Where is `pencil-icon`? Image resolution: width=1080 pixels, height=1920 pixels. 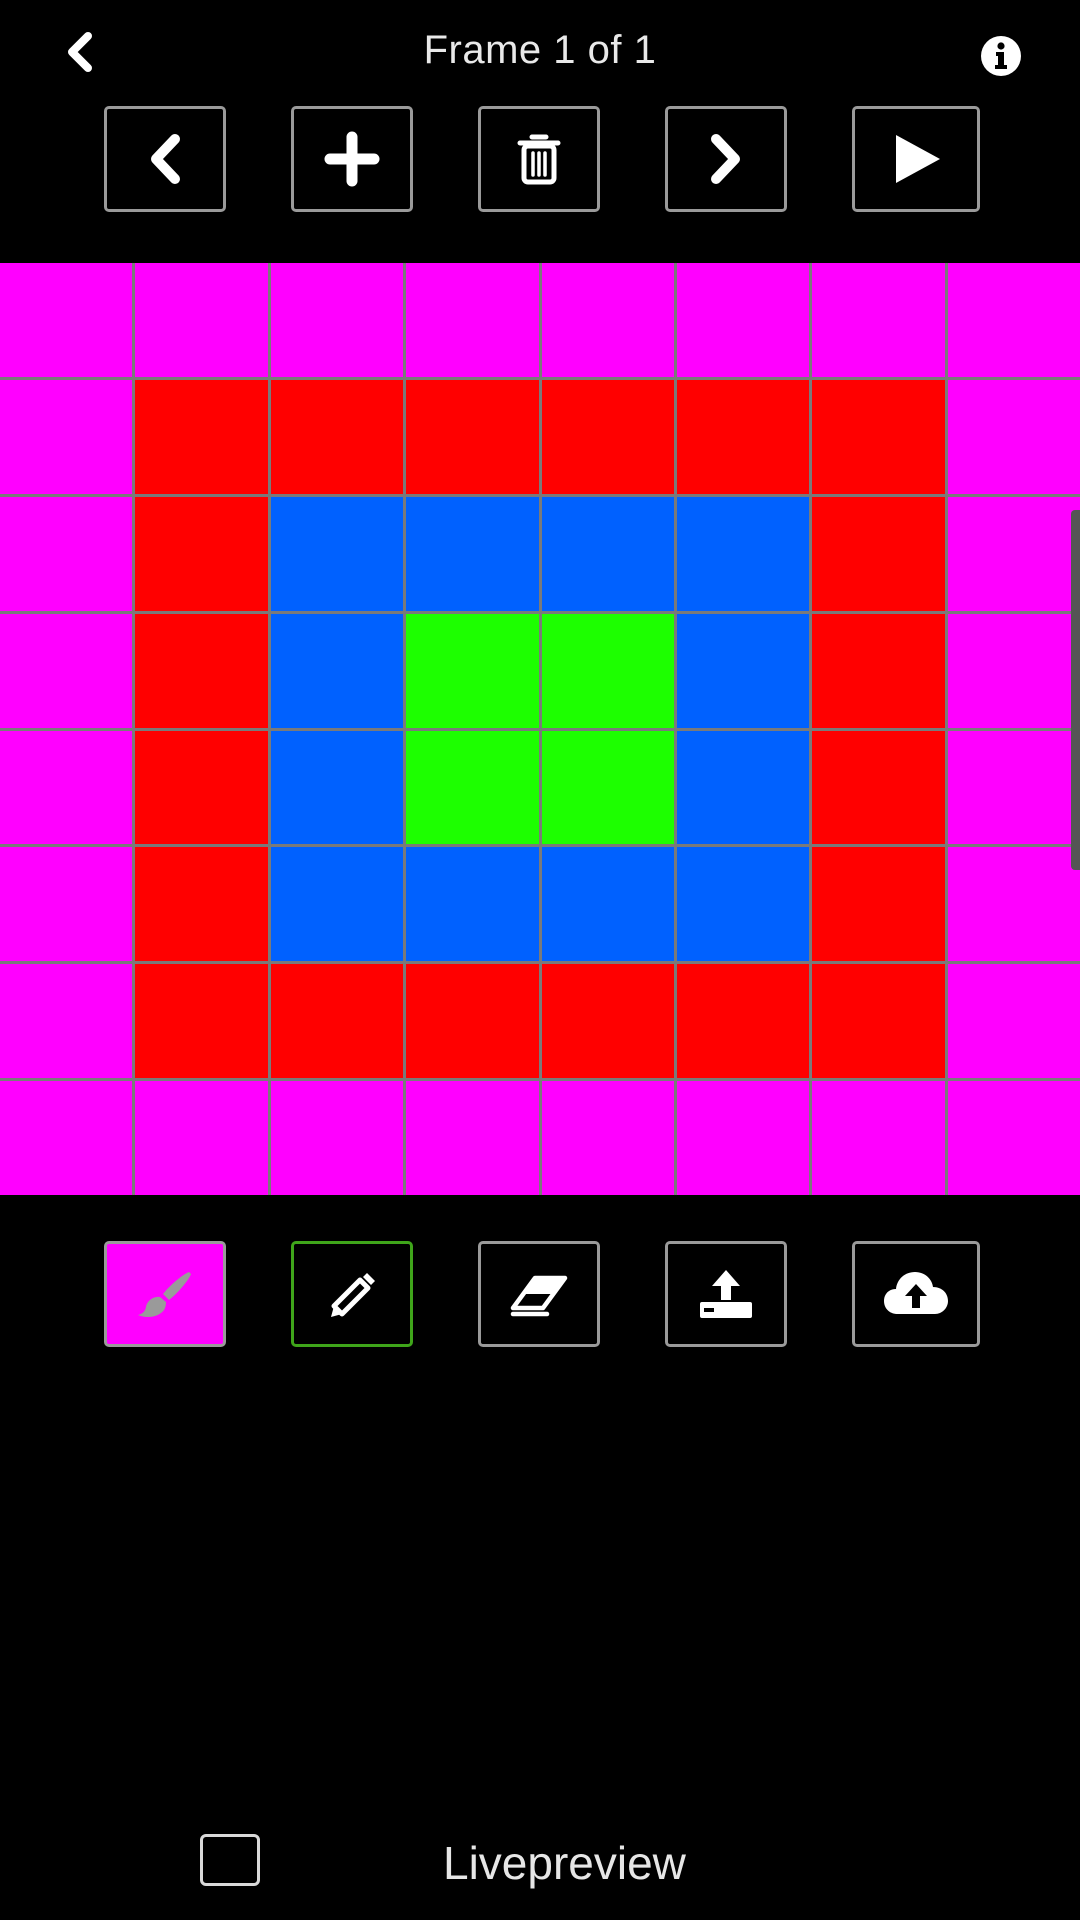
pencil-icon is located at coordinates (353, 1295).